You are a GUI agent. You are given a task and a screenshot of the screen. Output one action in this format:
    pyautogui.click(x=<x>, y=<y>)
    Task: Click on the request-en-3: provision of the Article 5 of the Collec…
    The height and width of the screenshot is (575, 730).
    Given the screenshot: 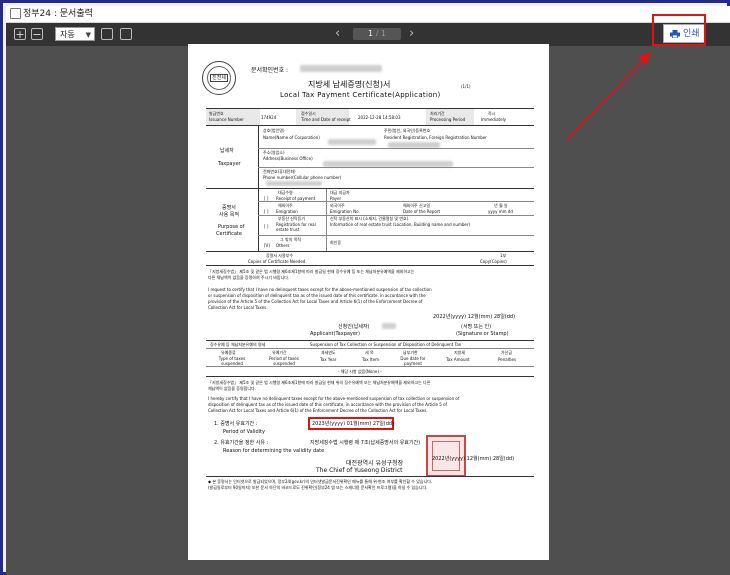 What is the action you would take?
    pyautogui.click(x=315, y=301)
    